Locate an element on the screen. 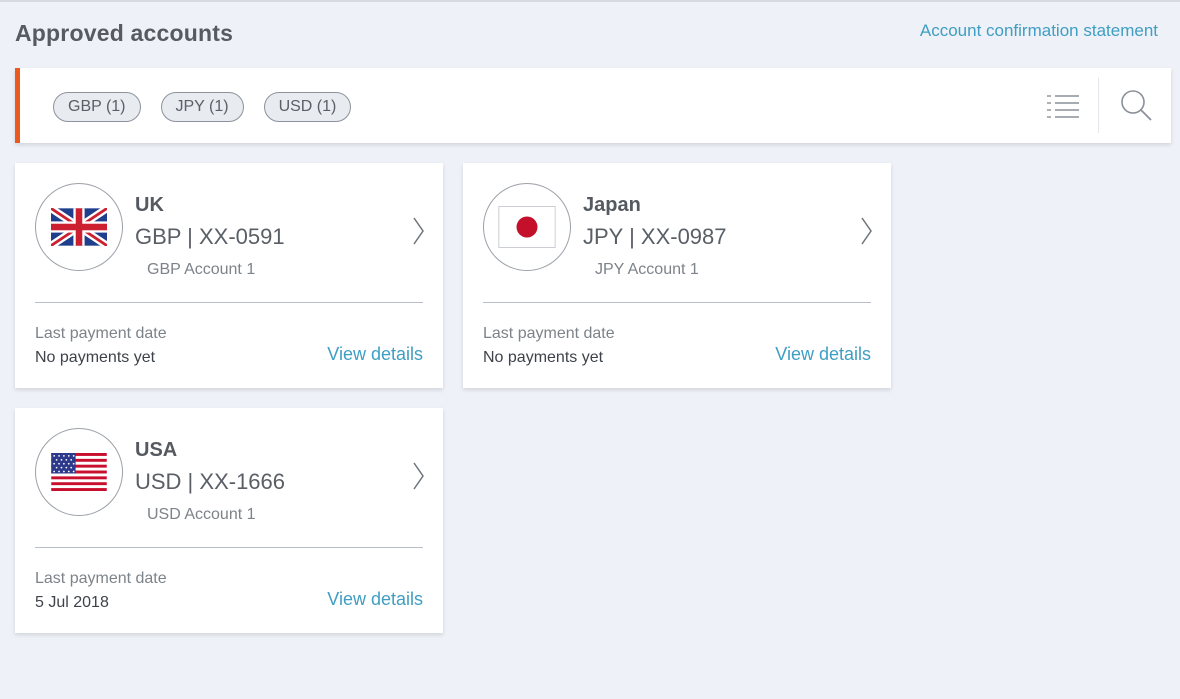 The image size is (1180, 699). account-name: JPY Account 1 is located at coordinates (647, 269).